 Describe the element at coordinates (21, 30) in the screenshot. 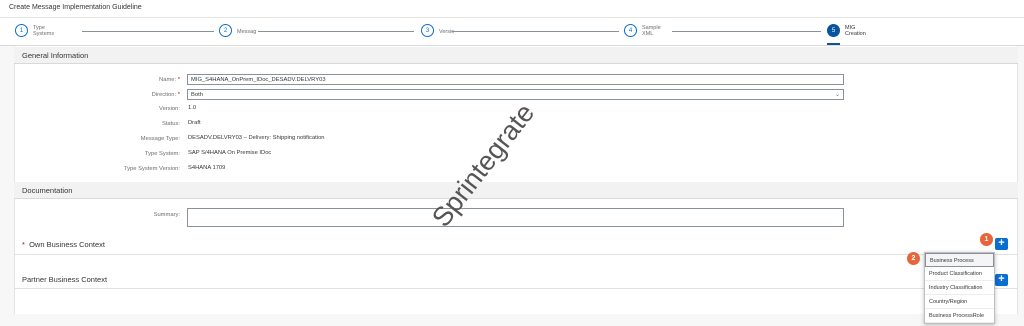

I see `step-number: 1` at that location.